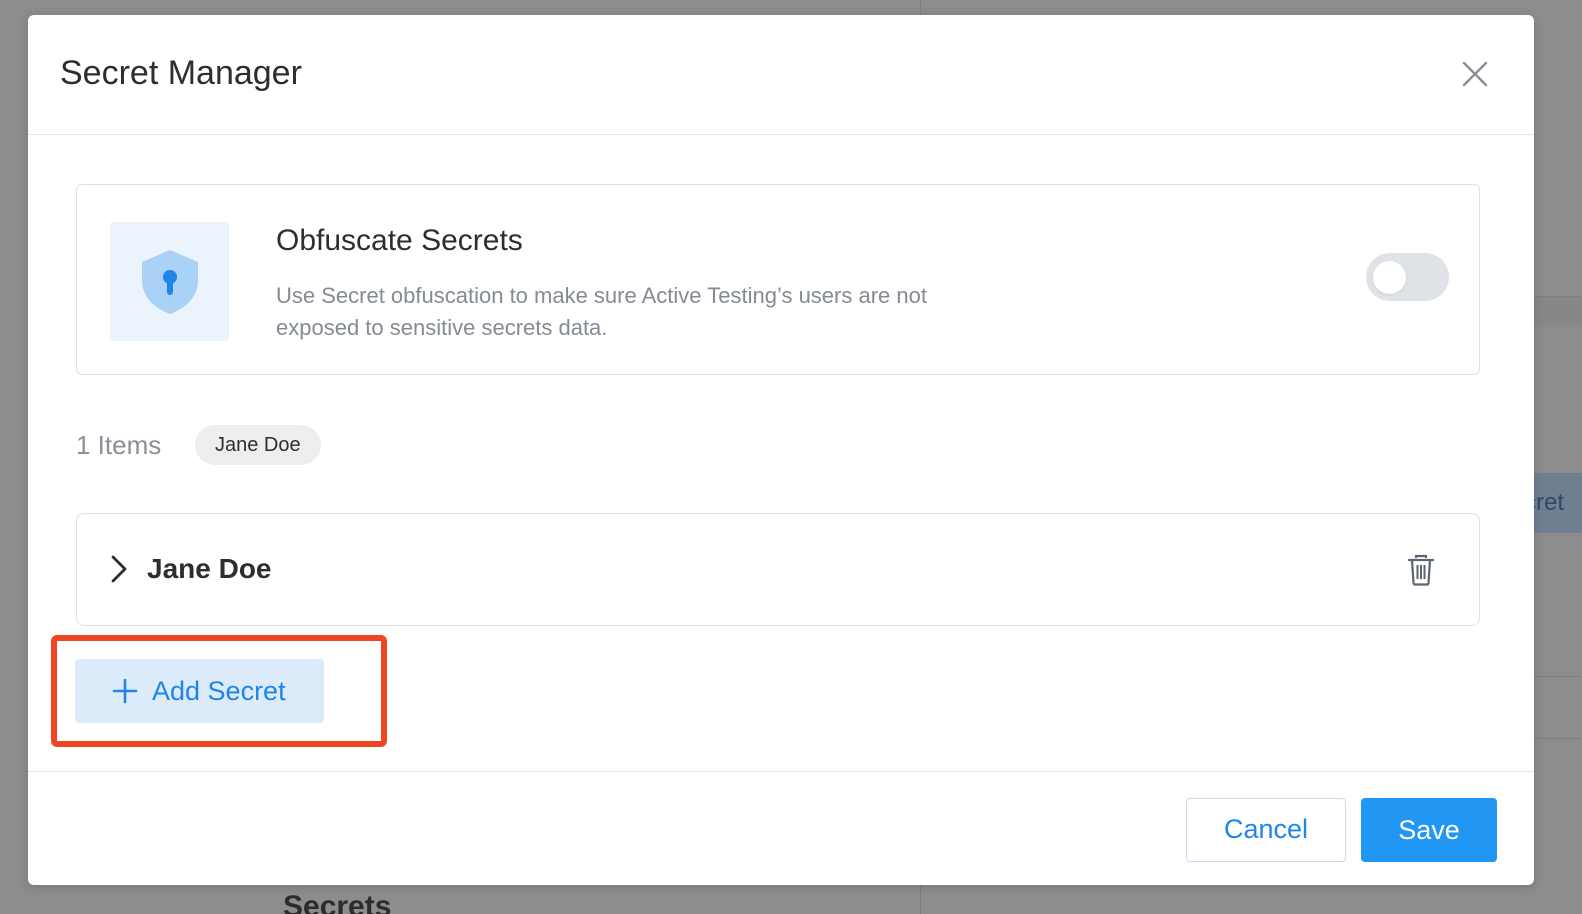 This screenshot has width=1582, height=914. I want to click on chevron-right-icon, so click(119, 569).